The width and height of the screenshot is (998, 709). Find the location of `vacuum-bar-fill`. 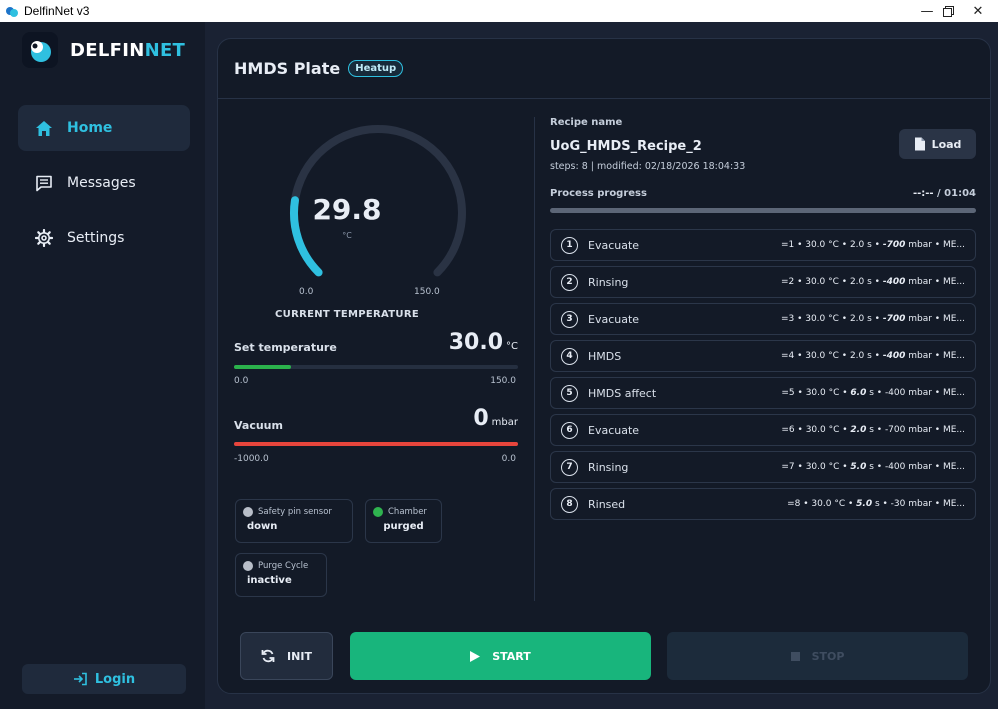

vacuum-bar-fill is located at coordinates (376, 444).